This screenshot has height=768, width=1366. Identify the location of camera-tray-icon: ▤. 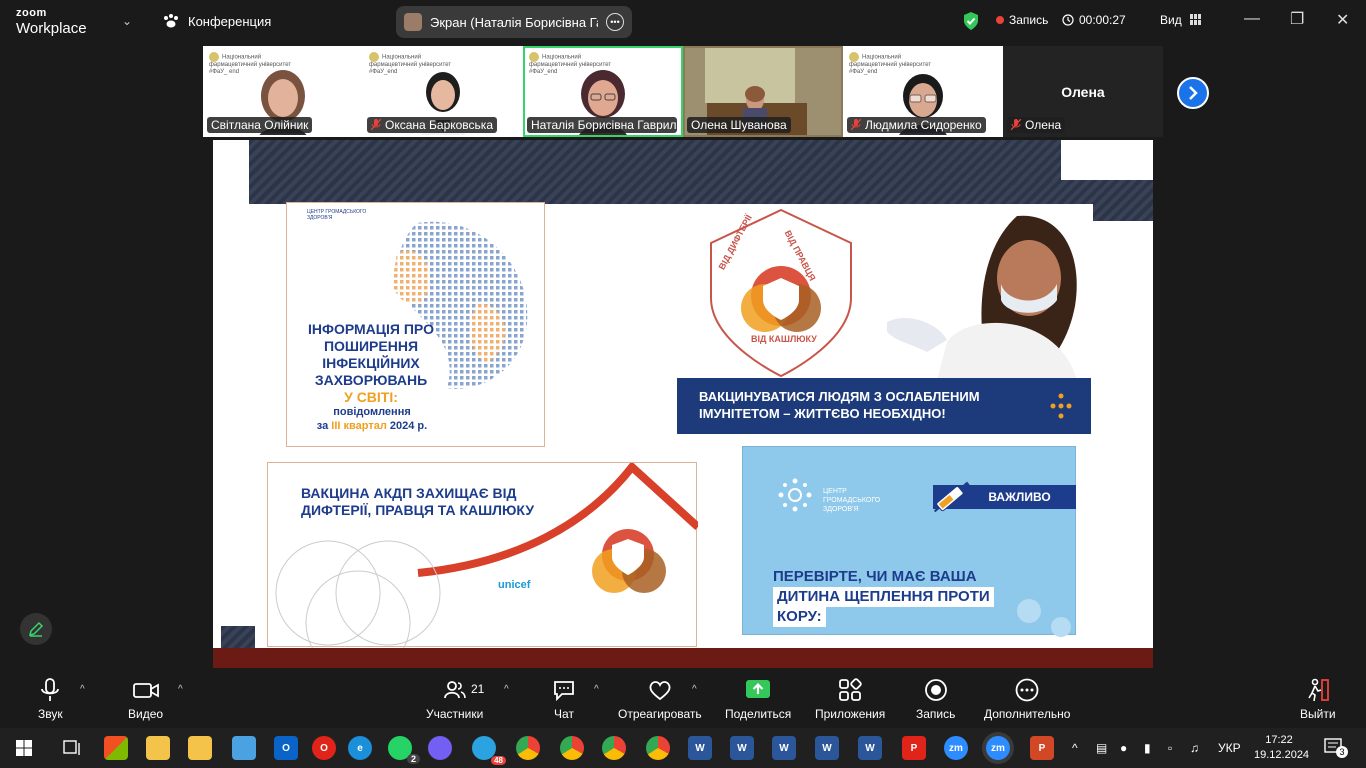
(1101, 748).